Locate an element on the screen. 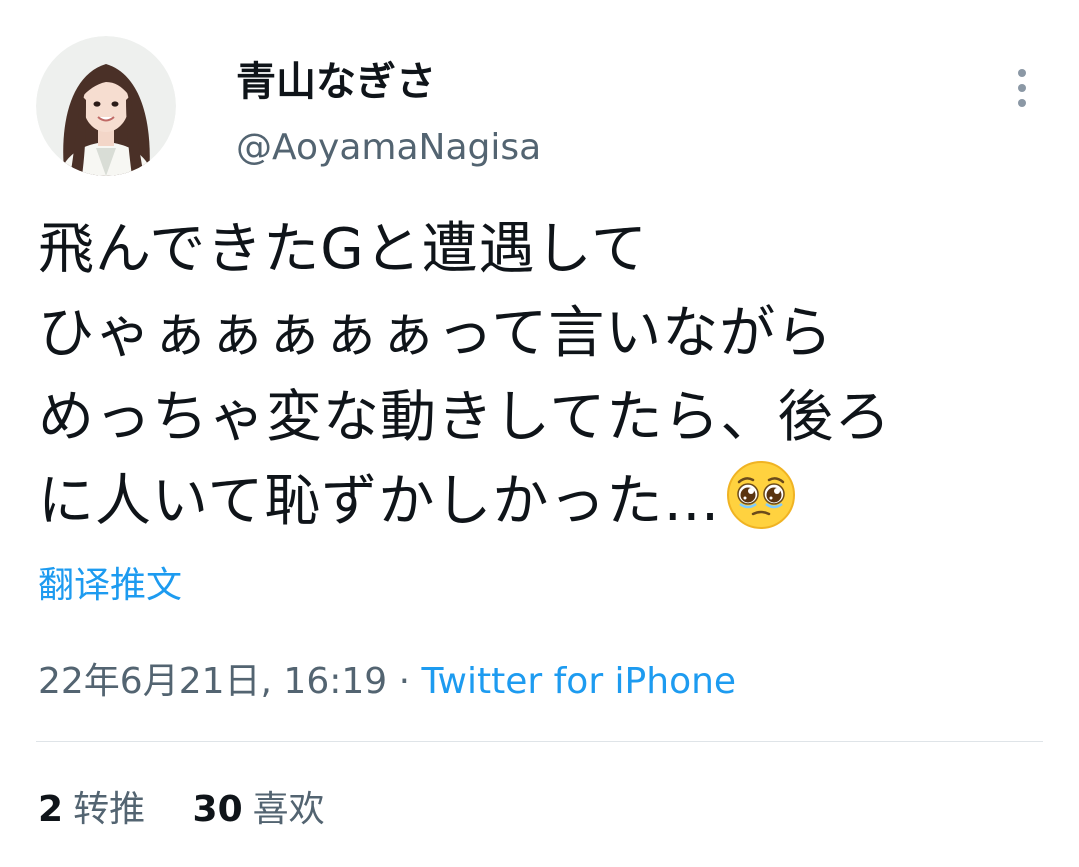 Image resolution: width=1079 pixels, height=867 pixels. likes-stat: 30 喜欢 is located at coordinates (259, 810).